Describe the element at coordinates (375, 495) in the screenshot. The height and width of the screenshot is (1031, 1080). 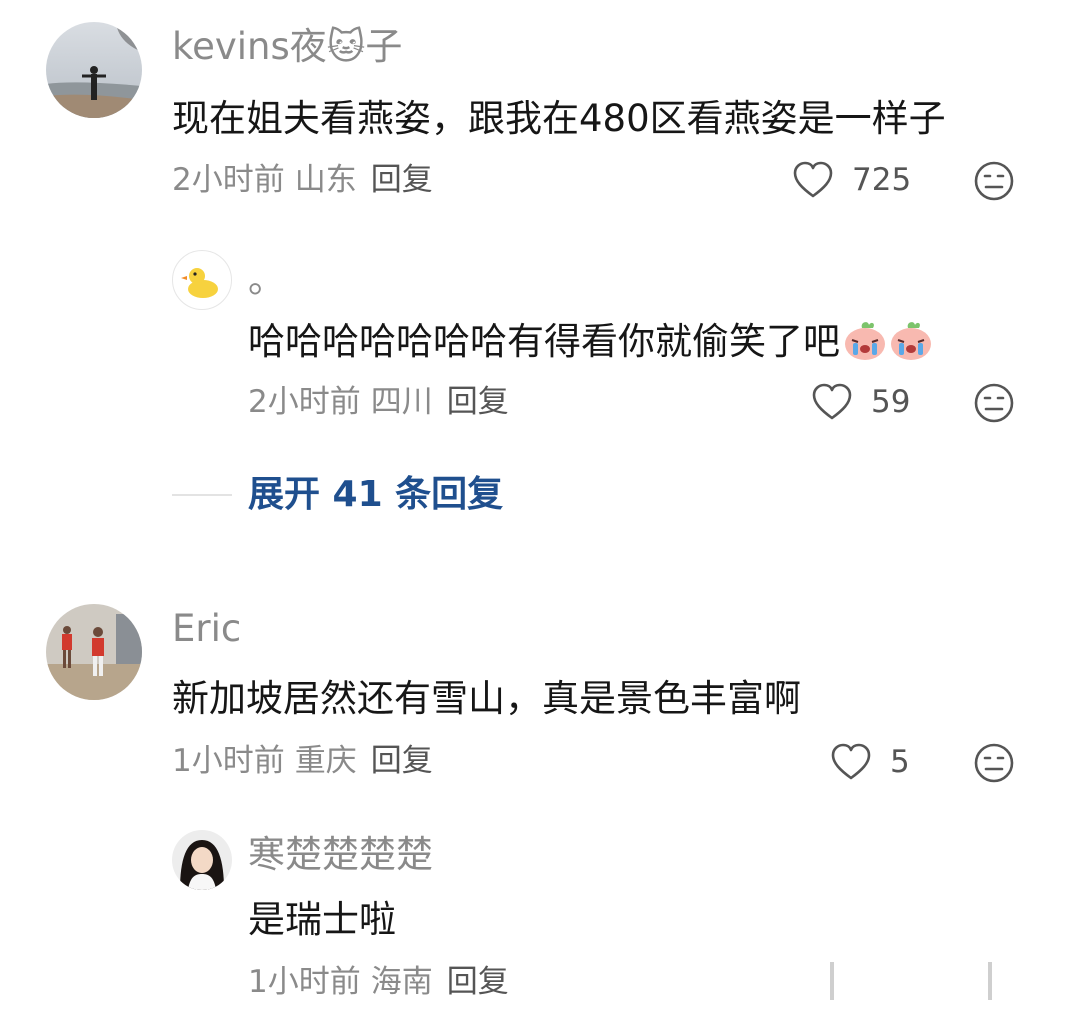
I see `expand-replies-button: 展开 41 条回复` at that location.